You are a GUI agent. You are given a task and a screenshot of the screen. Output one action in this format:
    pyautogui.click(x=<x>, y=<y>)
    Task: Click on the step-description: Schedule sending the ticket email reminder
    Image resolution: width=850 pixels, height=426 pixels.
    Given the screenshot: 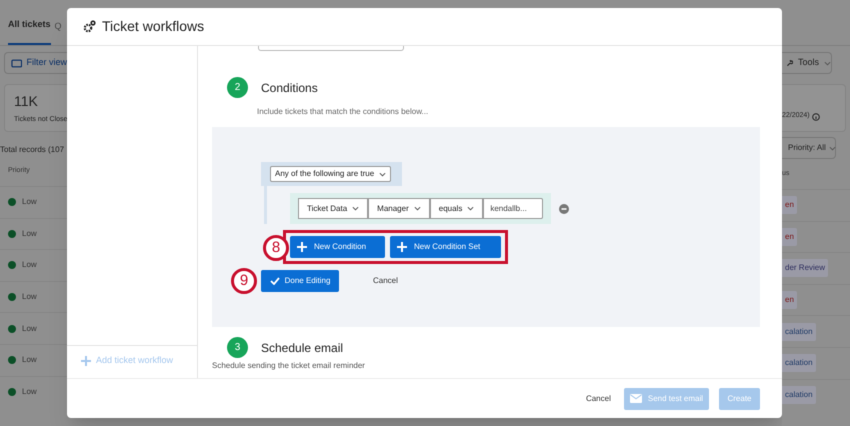 What is the action you would take?
    pyautogui.click(x=289, y=366)
    